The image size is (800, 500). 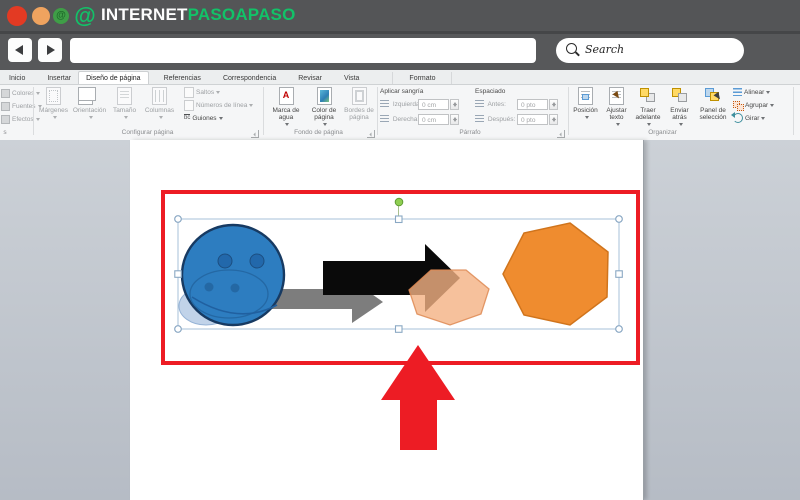 I want to click on back-button, so click(x=20, y=50).